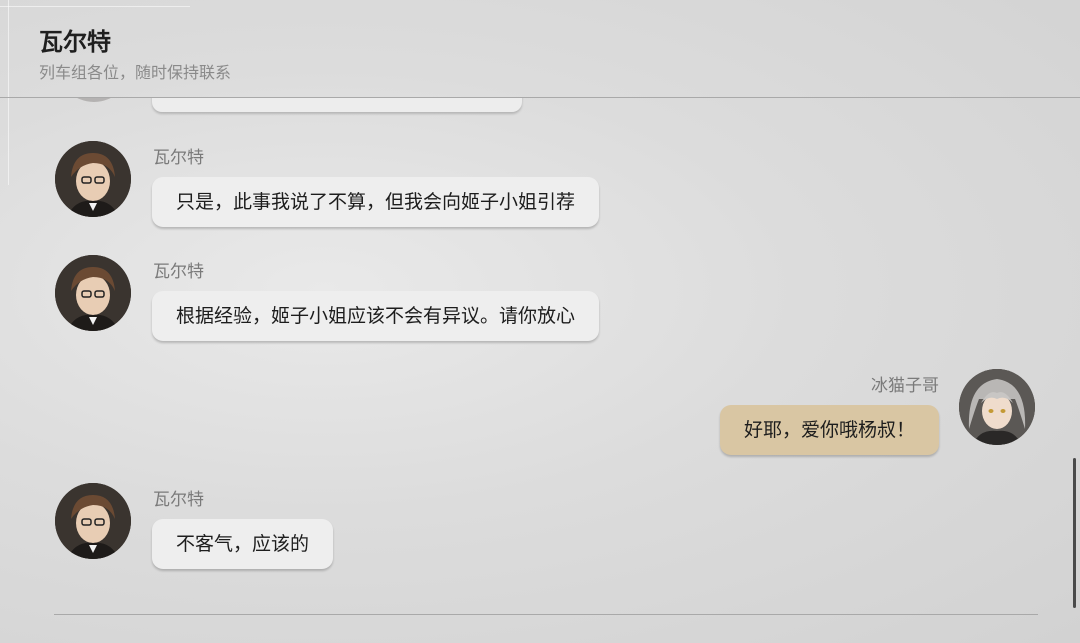 Image resolution: width=1080 pixels, height=643 pixels. What do you see at coordinates (94, 100) in the screenshot?
I see `avatar` at bounding box center [94, 100].